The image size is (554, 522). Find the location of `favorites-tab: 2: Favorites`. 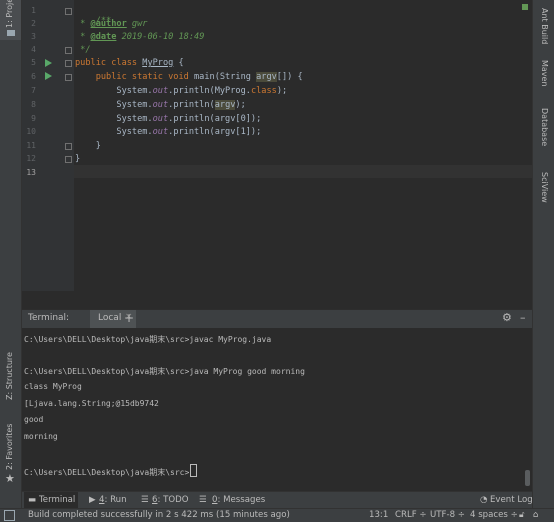

favorites-tab: 2: Favorites is located at coordinates (9, 447).